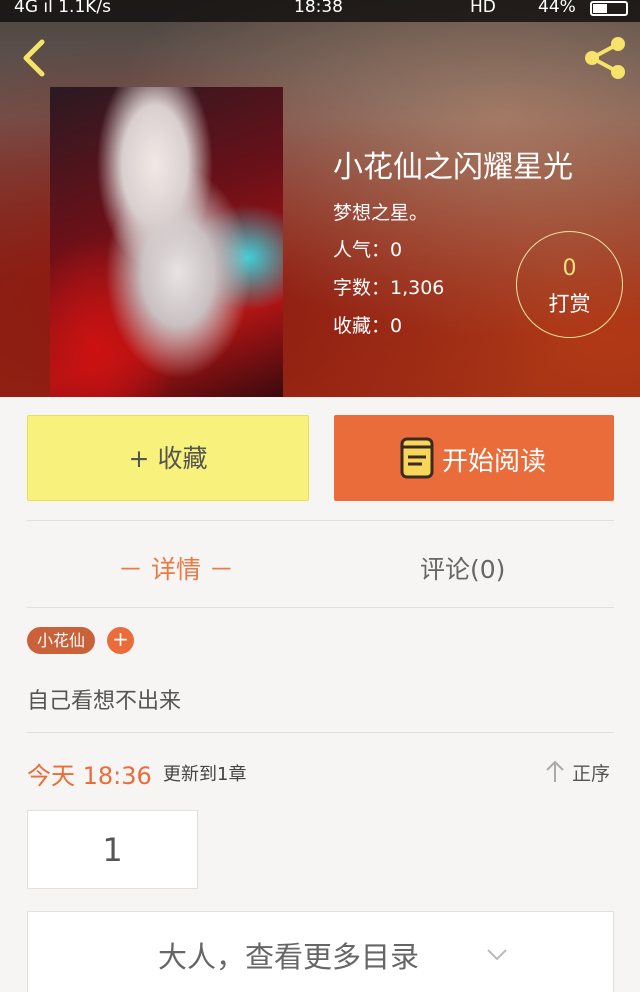 This screenshot has width=640, height=992. I want to click on sort-label: 正序, so click(591, 774).